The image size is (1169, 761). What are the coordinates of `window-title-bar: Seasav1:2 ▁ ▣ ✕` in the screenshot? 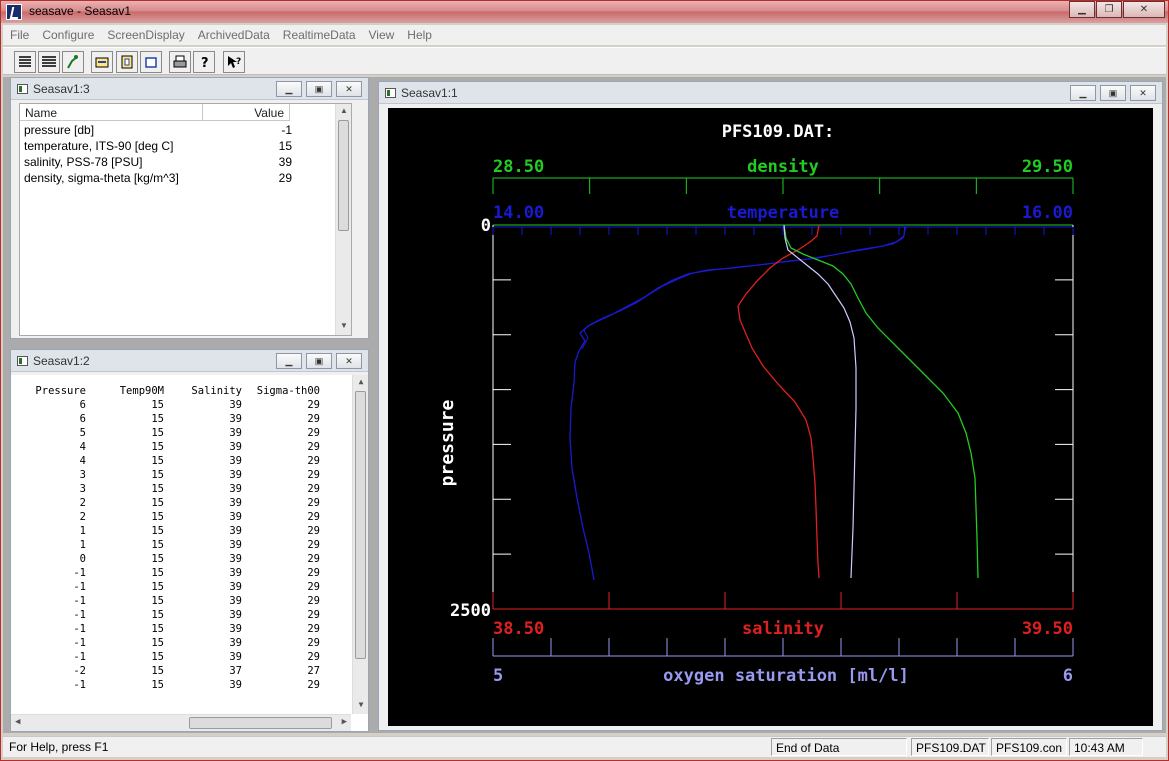 It's located at (189, 361).